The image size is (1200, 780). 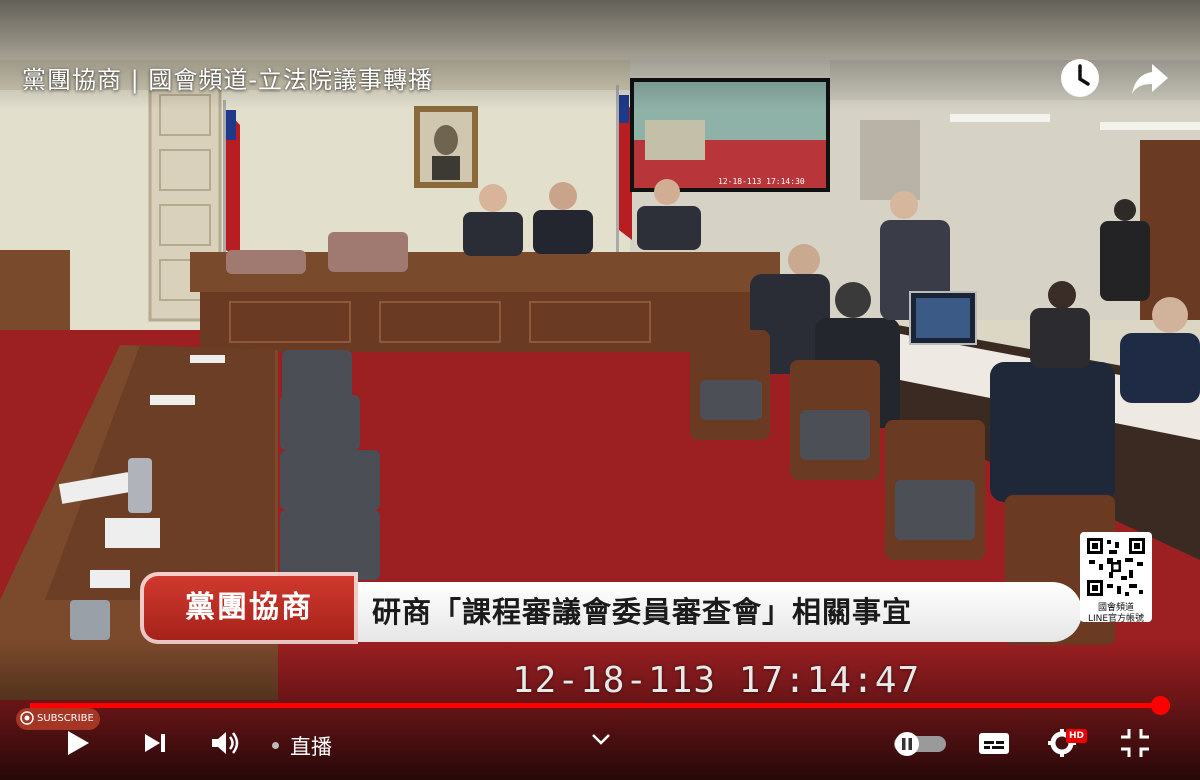 What do you see at coordinates (1116, 619) in the screenshot?
I see `qr-label-line2: LINE官方帳號` at bounding box center [1116, 619].